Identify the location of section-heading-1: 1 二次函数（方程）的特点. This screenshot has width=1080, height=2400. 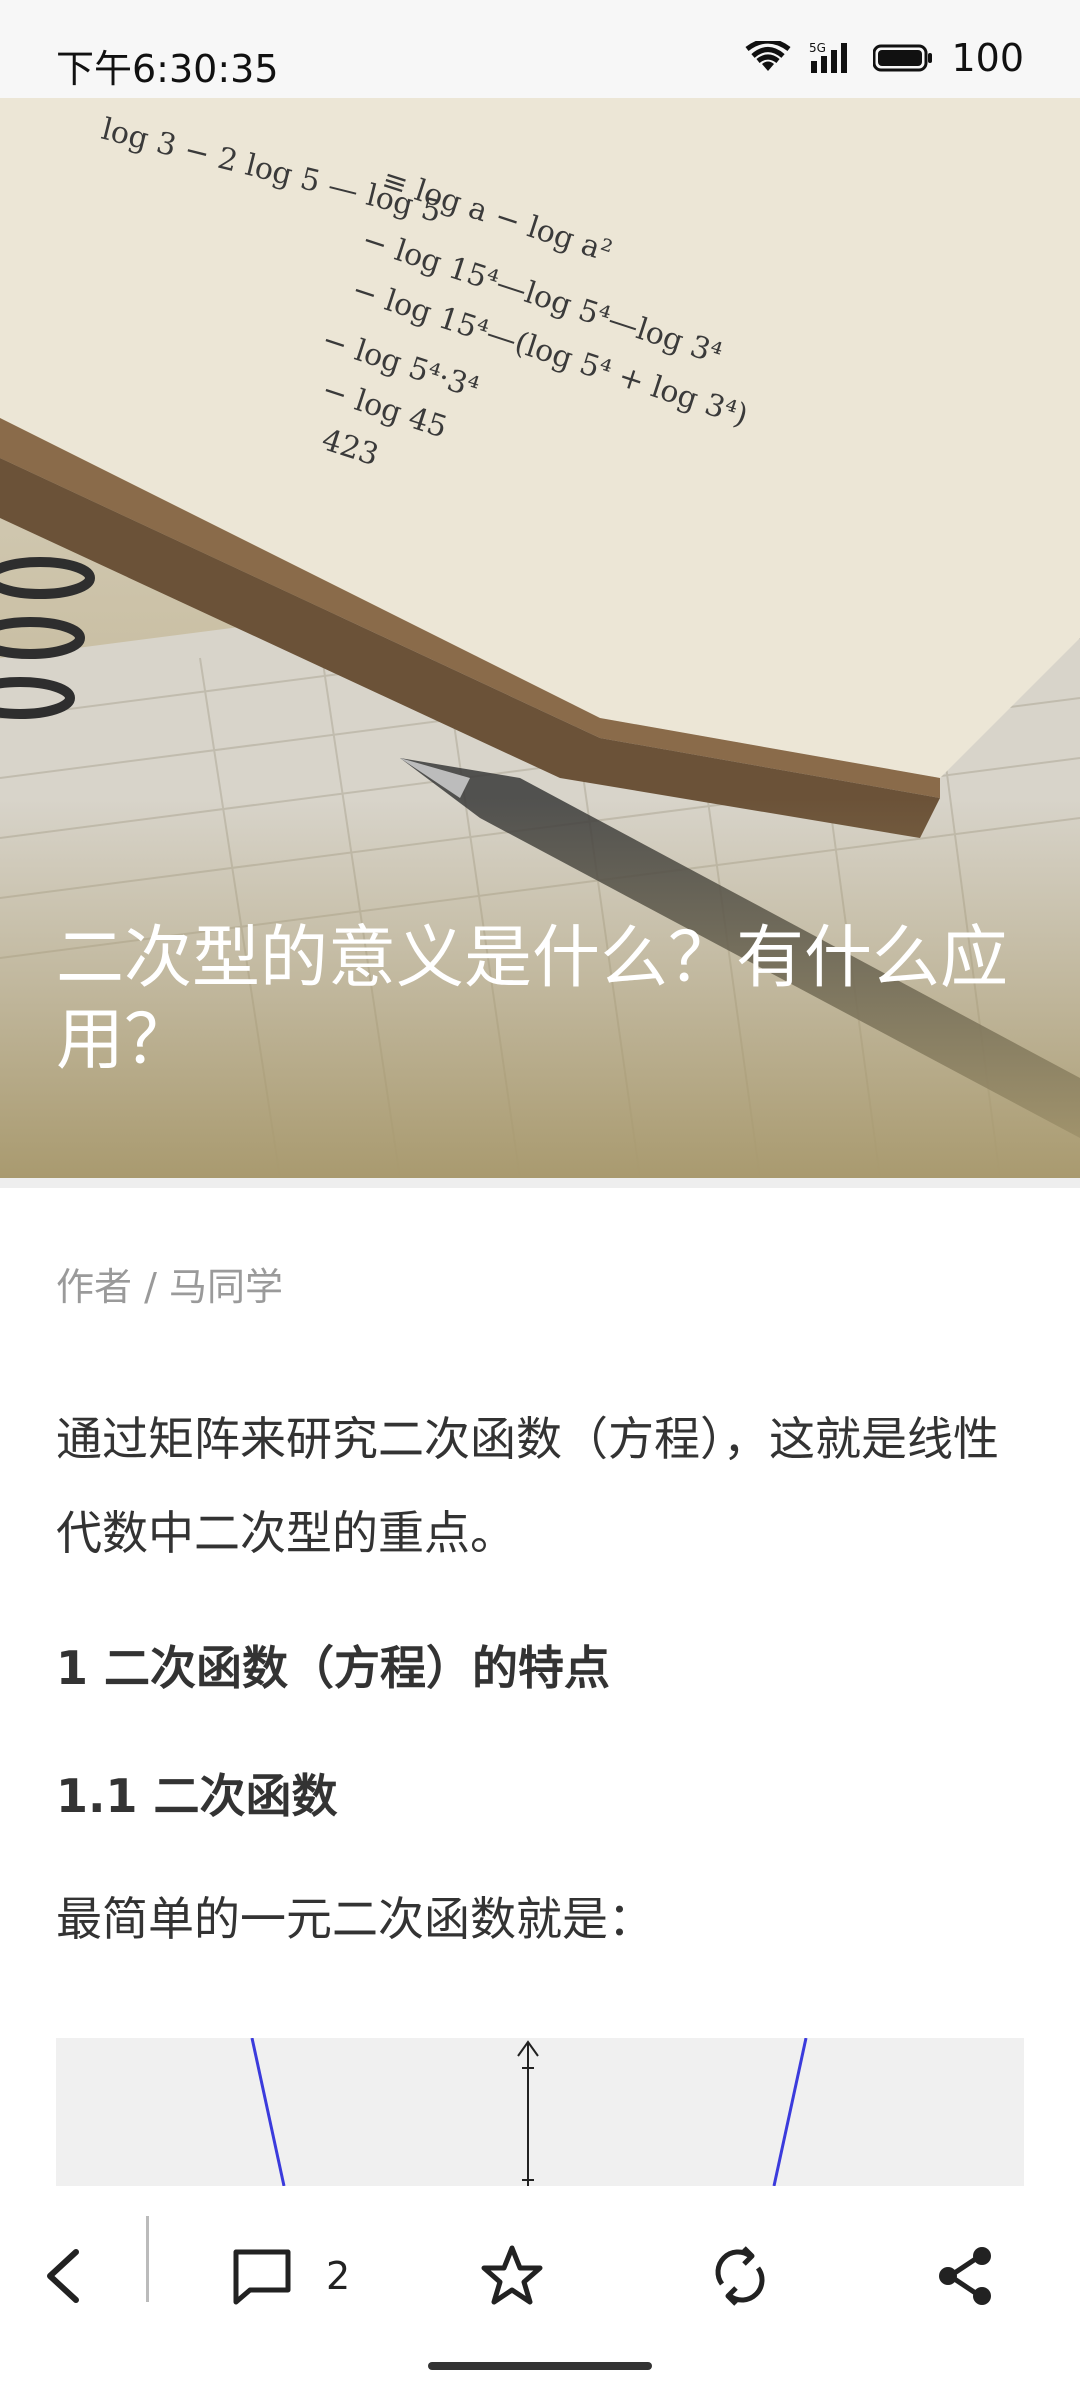
(333, 1668).